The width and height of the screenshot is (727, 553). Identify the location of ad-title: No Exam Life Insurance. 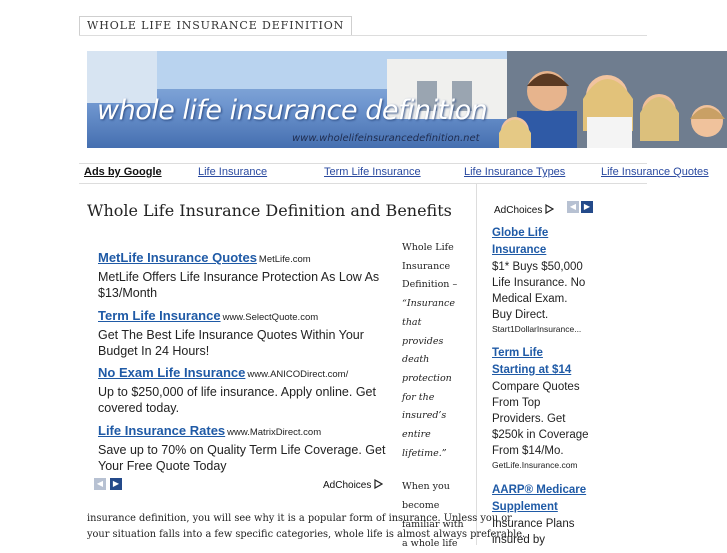
(171, 372).